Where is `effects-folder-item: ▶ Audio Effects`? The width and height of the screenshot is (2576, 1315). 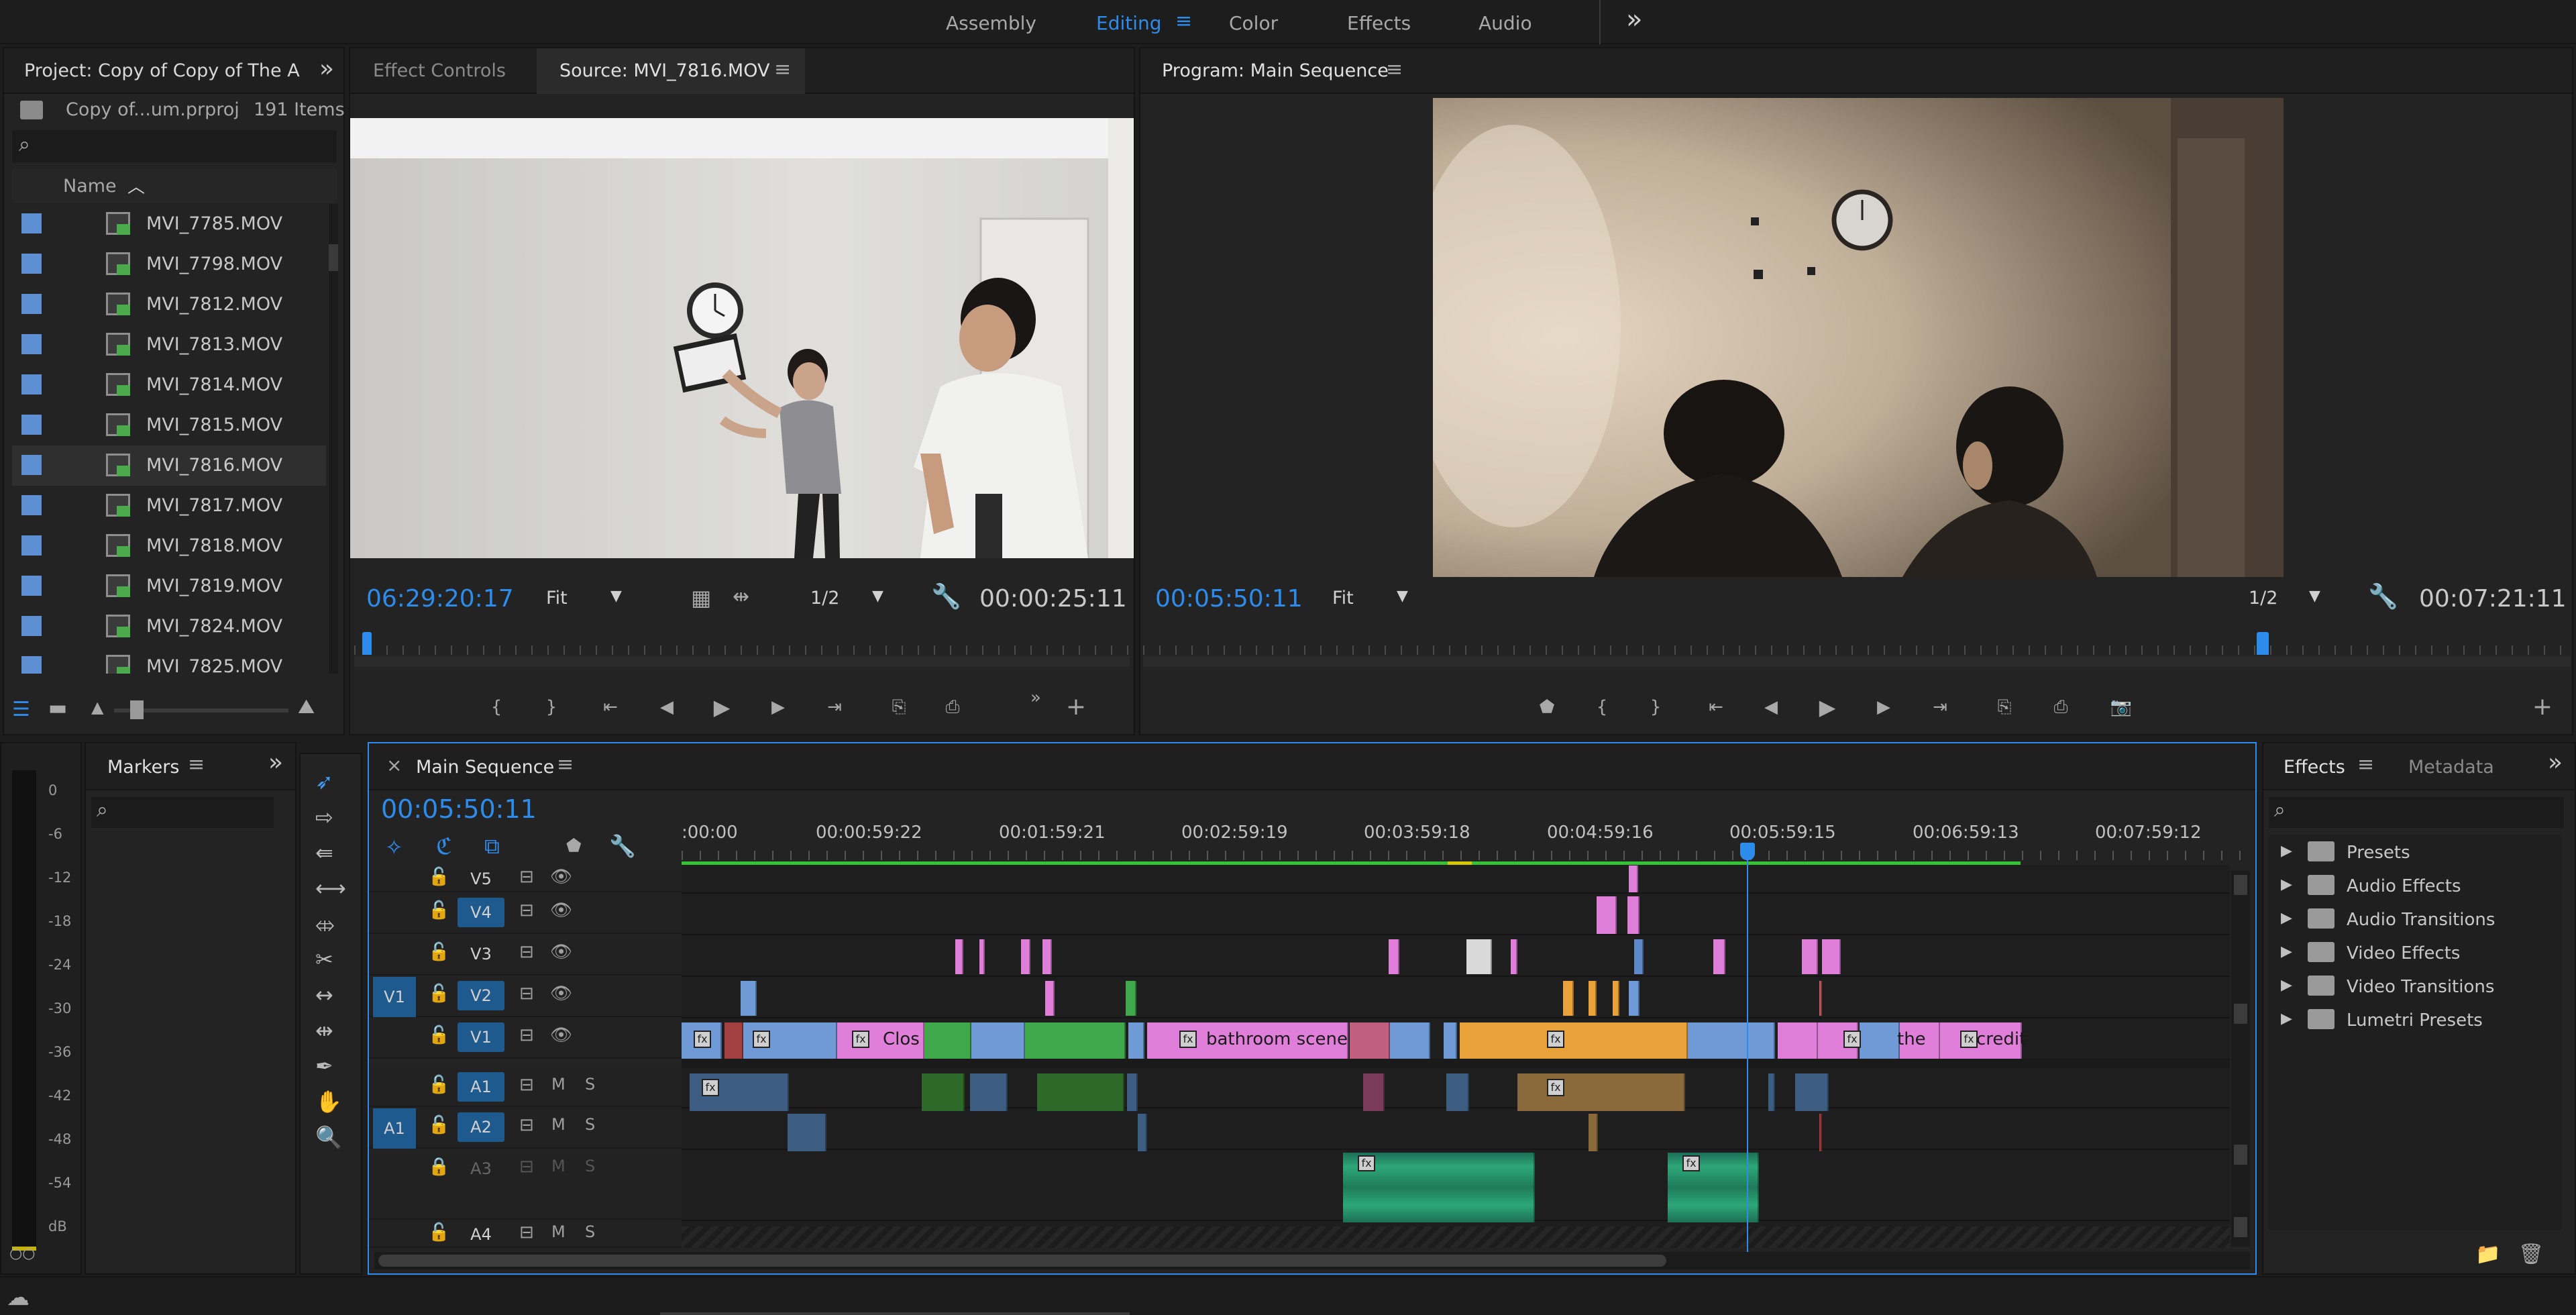
effects-folder-item: ▶ Audio Effects is located at coordinates (2415, 885).